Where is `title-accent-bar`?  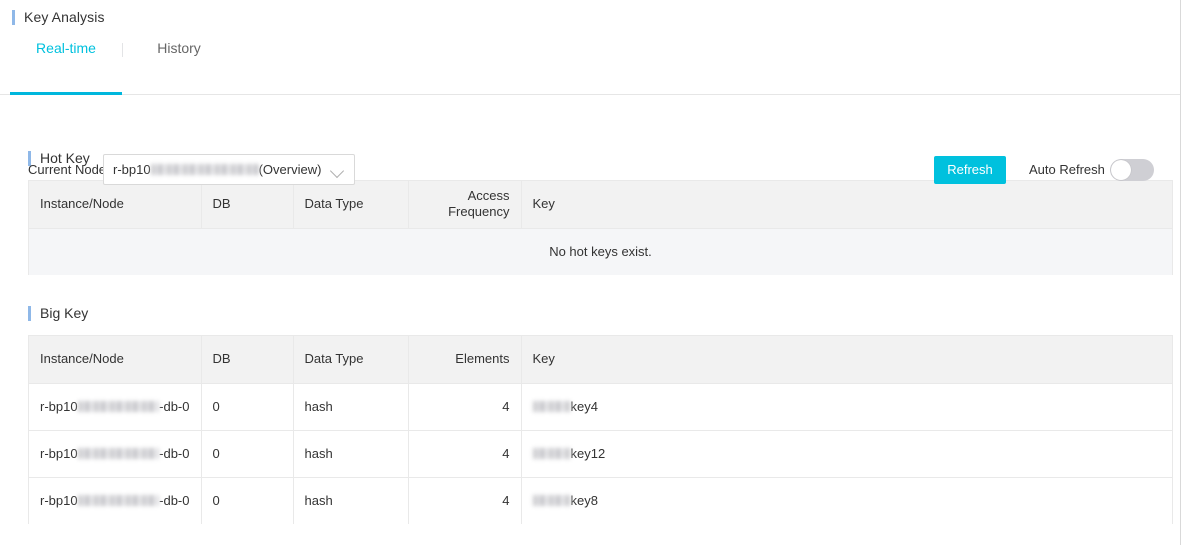
title-accent-bar is located at coordinates (13, 17).